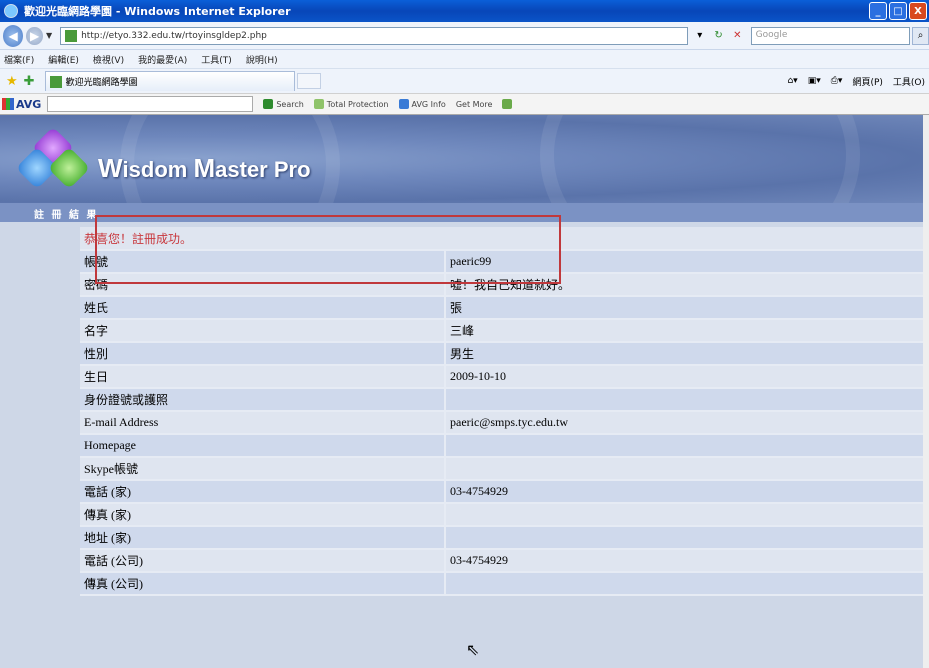 The width and height of the screenshot is (929, 668). Describe the element at coordinates (262, 285) in the screenshot. I see `row-label: 密碼` at that location.